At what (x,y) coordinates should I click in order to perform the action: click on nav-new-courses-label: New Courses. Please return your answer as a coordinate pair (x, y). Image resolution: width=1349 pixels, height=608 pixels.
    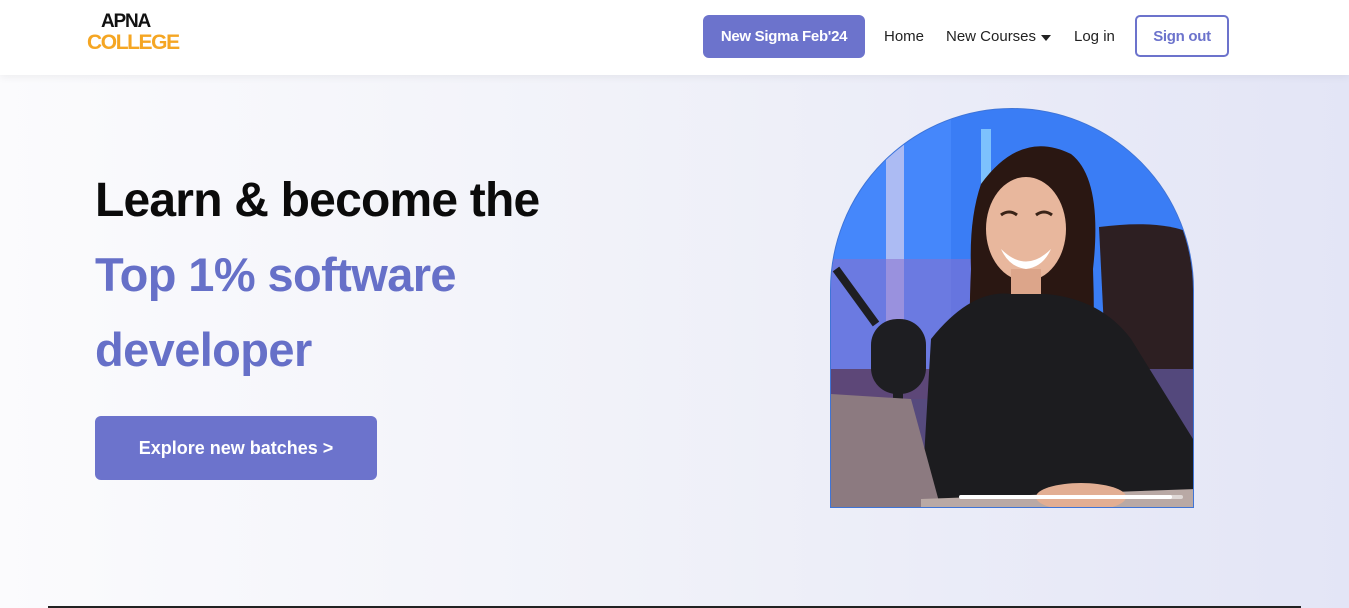
    Looking at the image, I should click on (991, 36).